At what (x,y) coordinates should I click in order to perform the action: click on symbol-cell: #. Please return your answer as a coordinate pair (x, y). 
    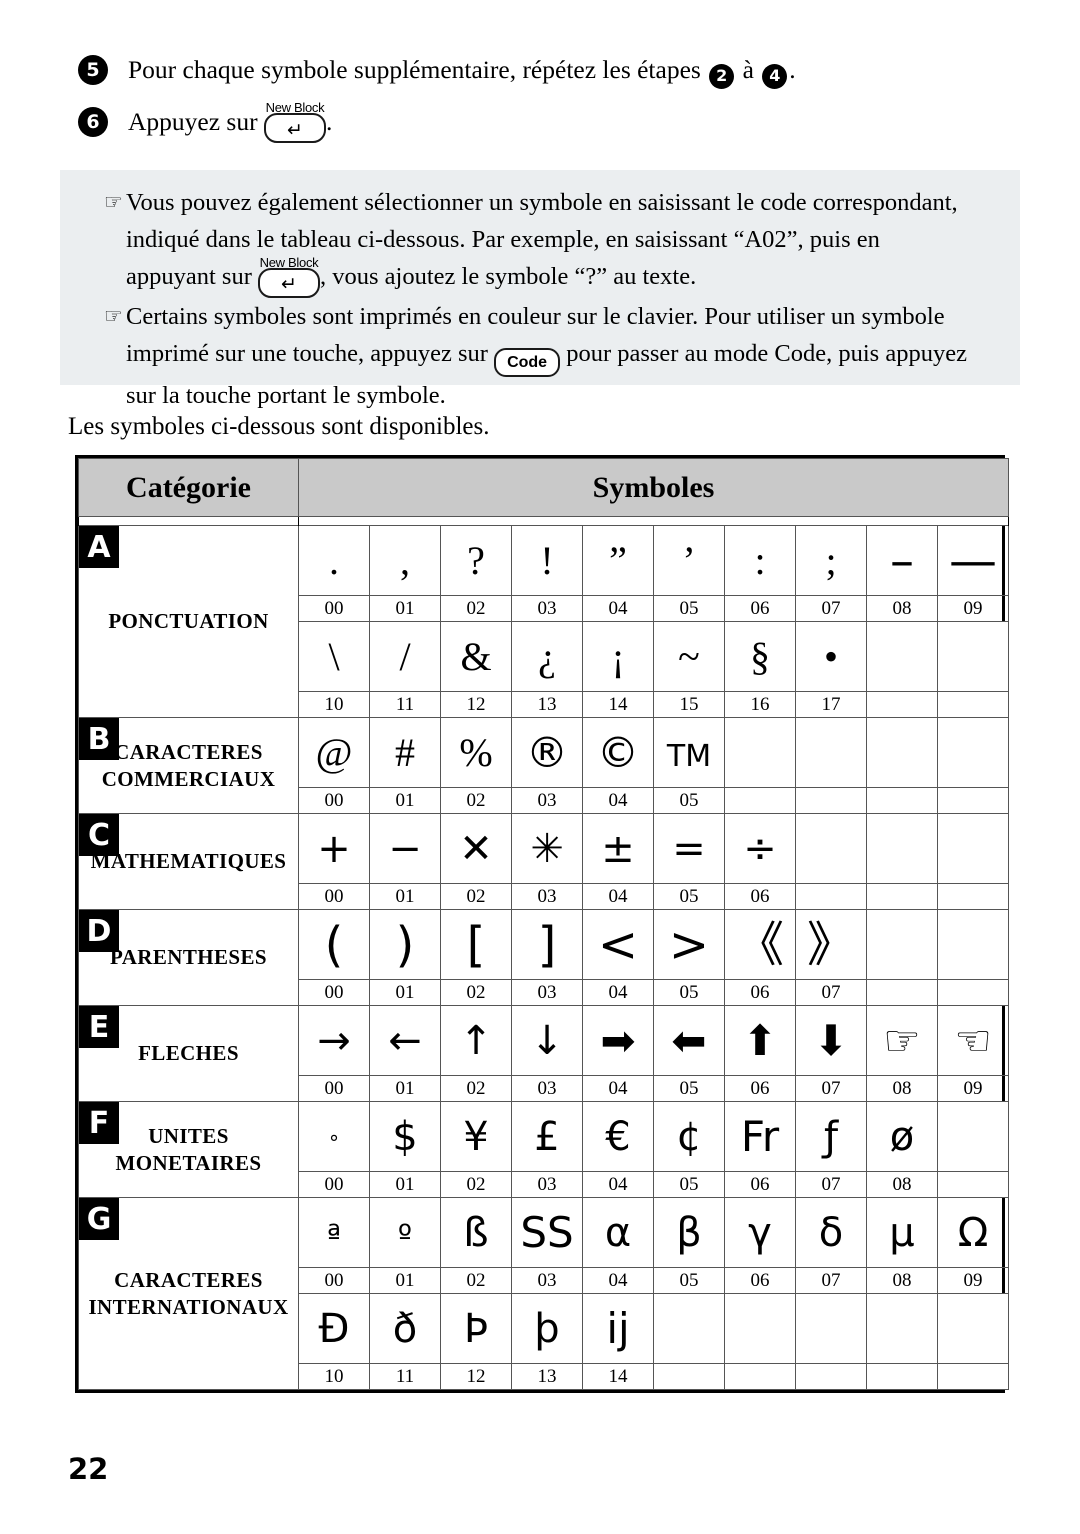
    Looking at the image, I should click on (405, 752).